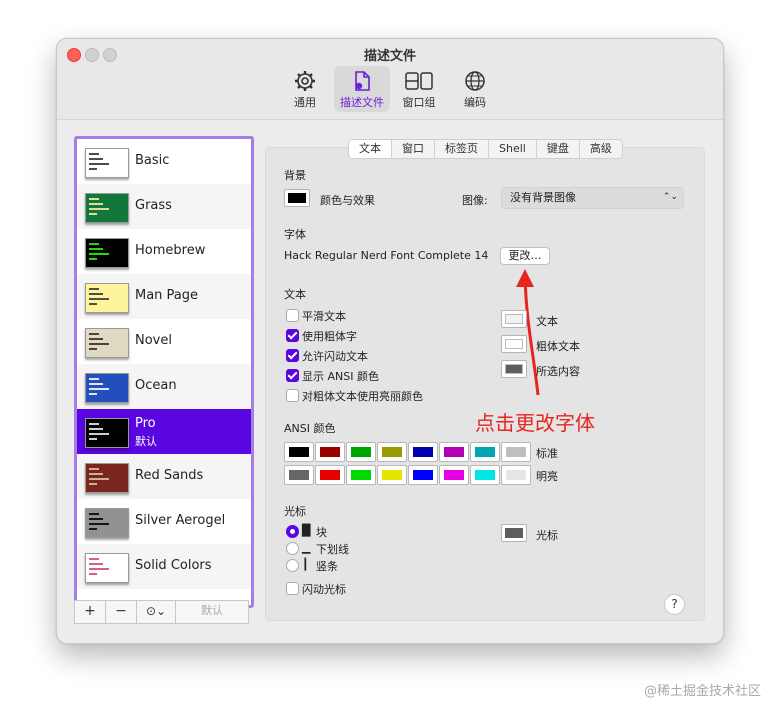  Describe the element at coordinates (295, 175) in the screenshot. I see `background-heading: 背景` at that location.